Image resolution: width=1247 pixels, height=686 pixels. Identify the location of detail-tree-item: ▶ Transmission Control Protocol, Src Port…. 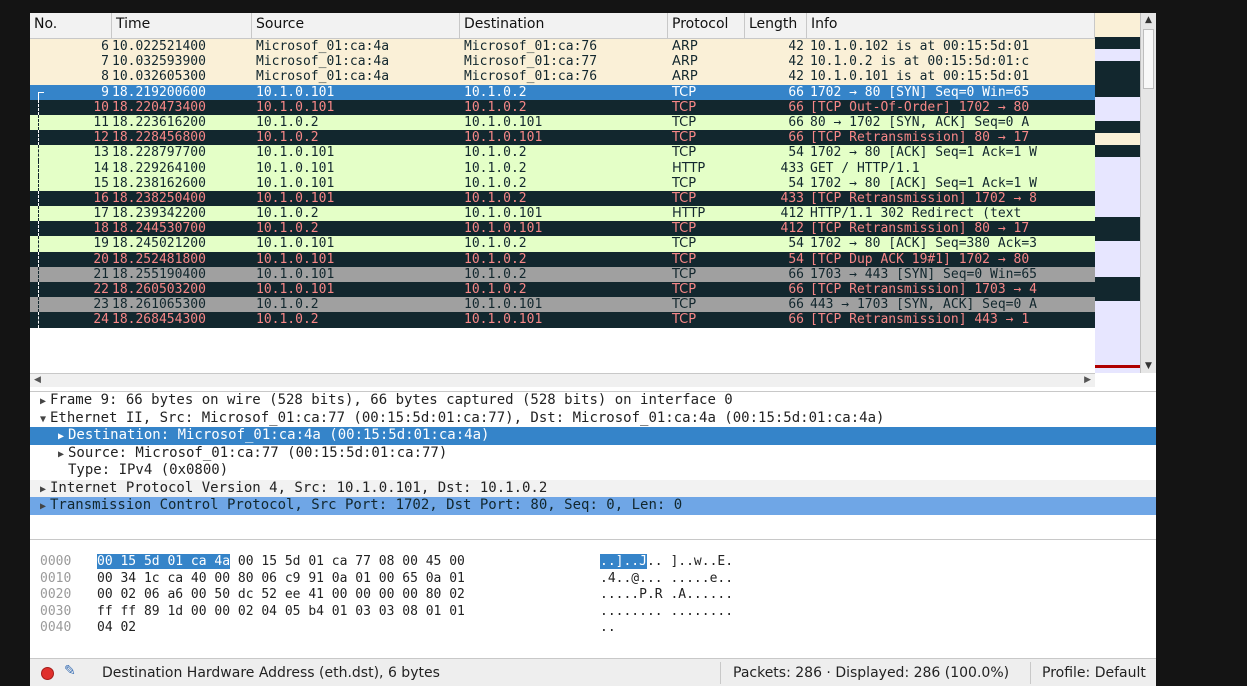
(593, 506).